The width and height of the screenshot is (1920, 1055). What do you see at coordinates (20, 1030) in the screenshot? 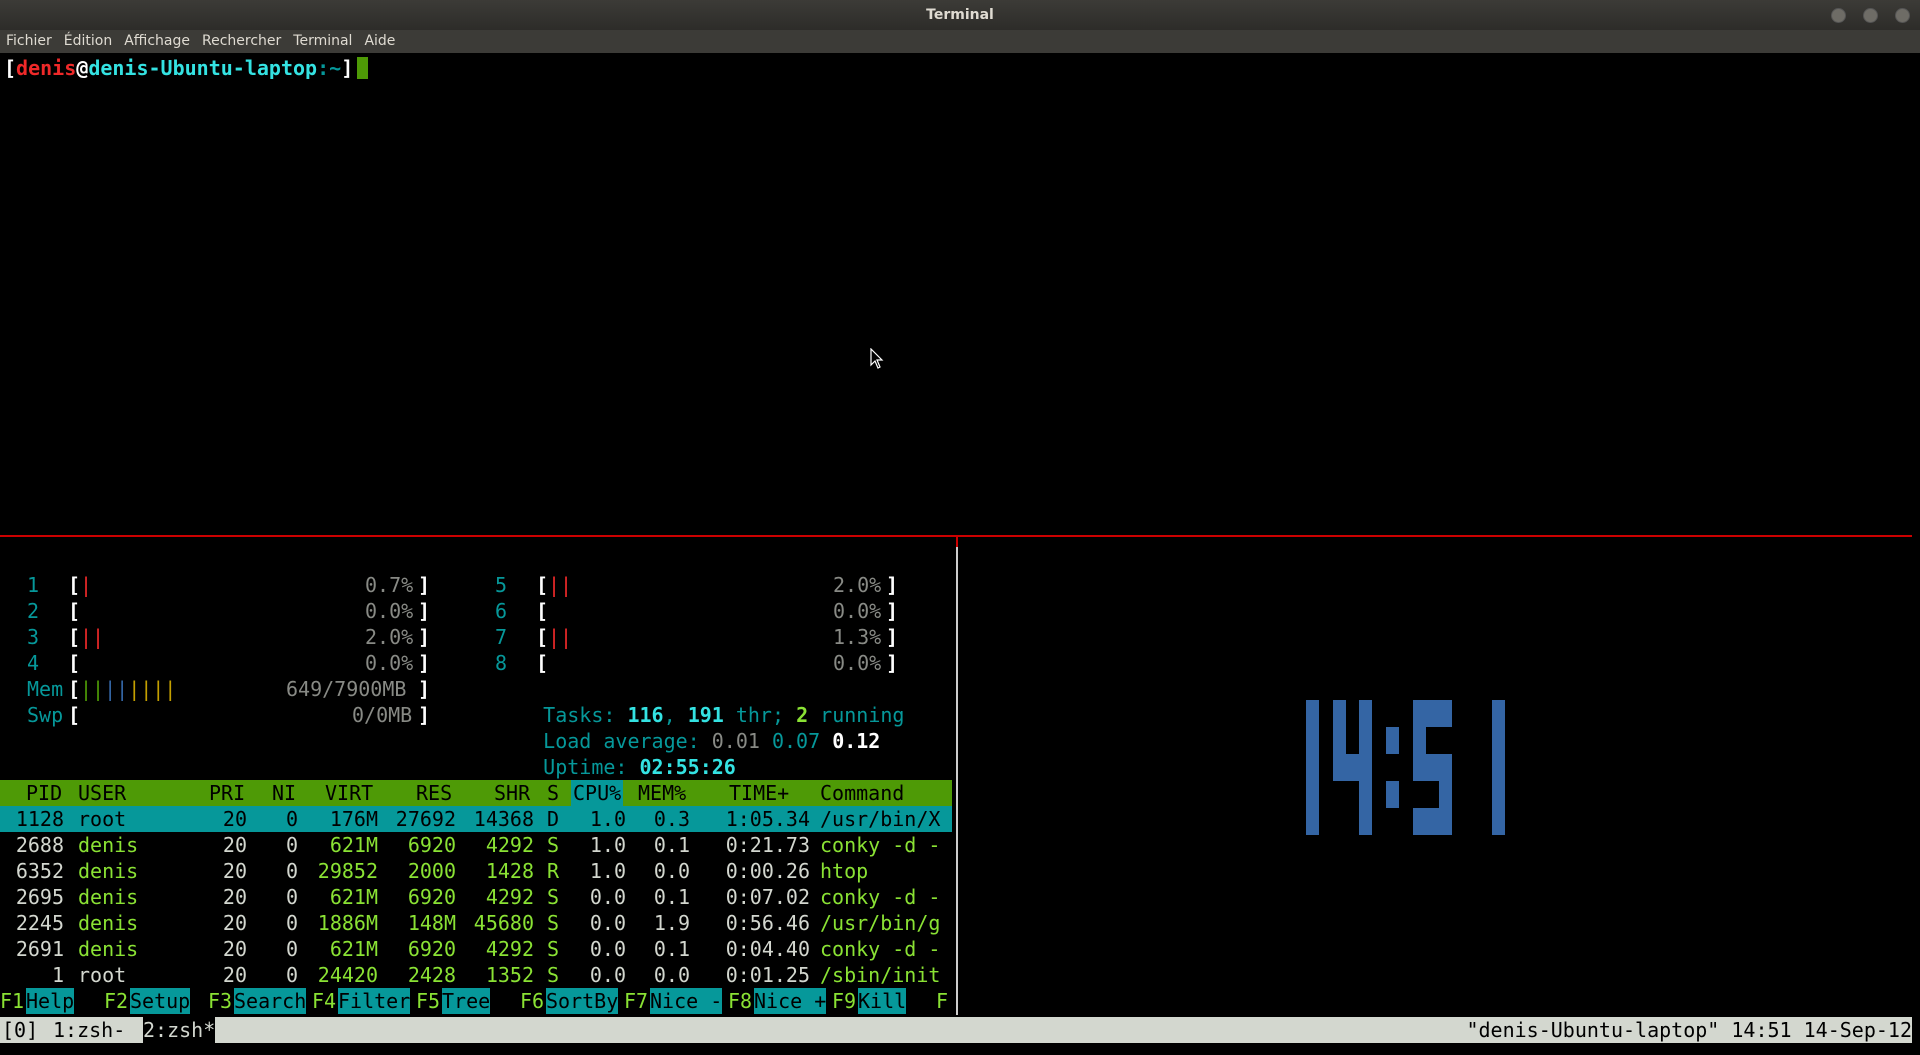
I see `tmux-session: [0]` at bounding box center [20, 1030].